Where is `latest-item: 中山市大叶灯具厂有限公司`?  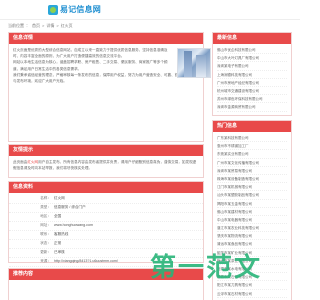
latest-item: 中山市大叶灯具厂有限公司 is located at coordinates (252, 58).